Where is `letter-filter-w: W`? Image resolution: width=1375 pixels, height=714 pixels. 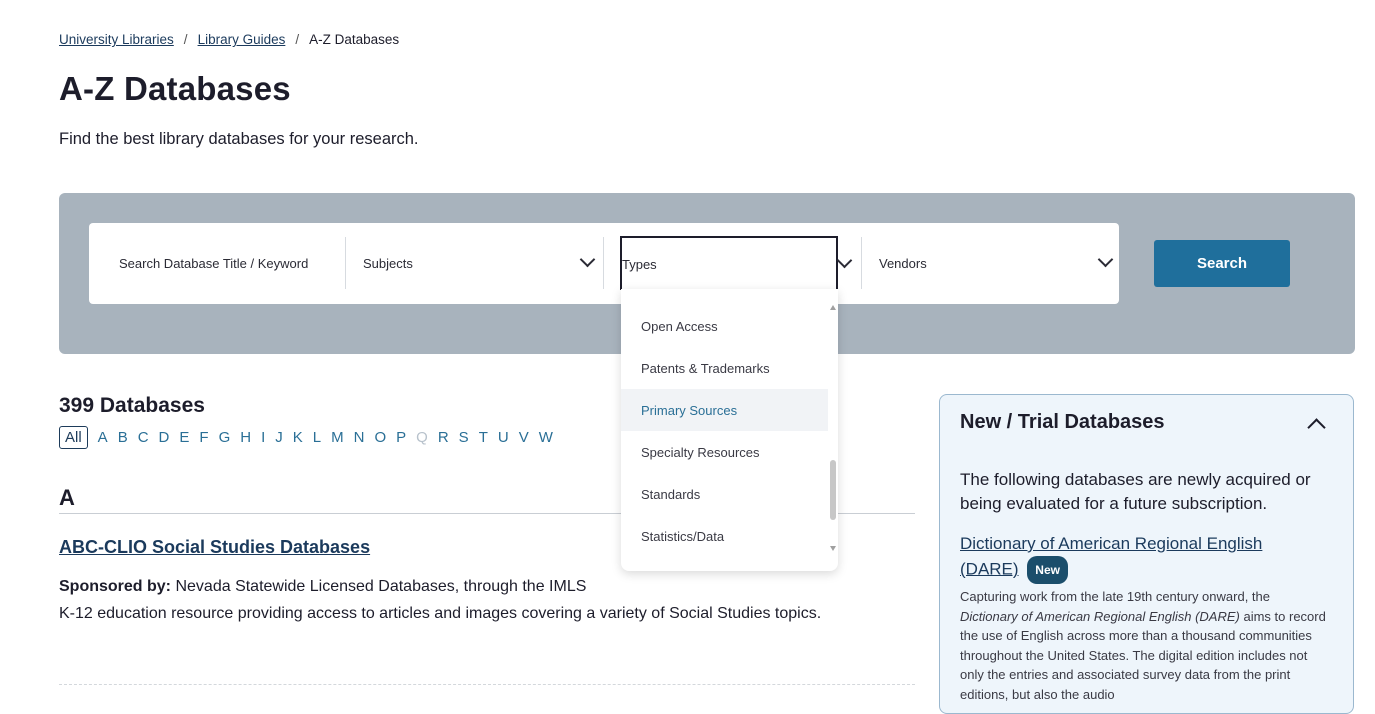 letter-filter-w: W is located at coordinates (546, 437).